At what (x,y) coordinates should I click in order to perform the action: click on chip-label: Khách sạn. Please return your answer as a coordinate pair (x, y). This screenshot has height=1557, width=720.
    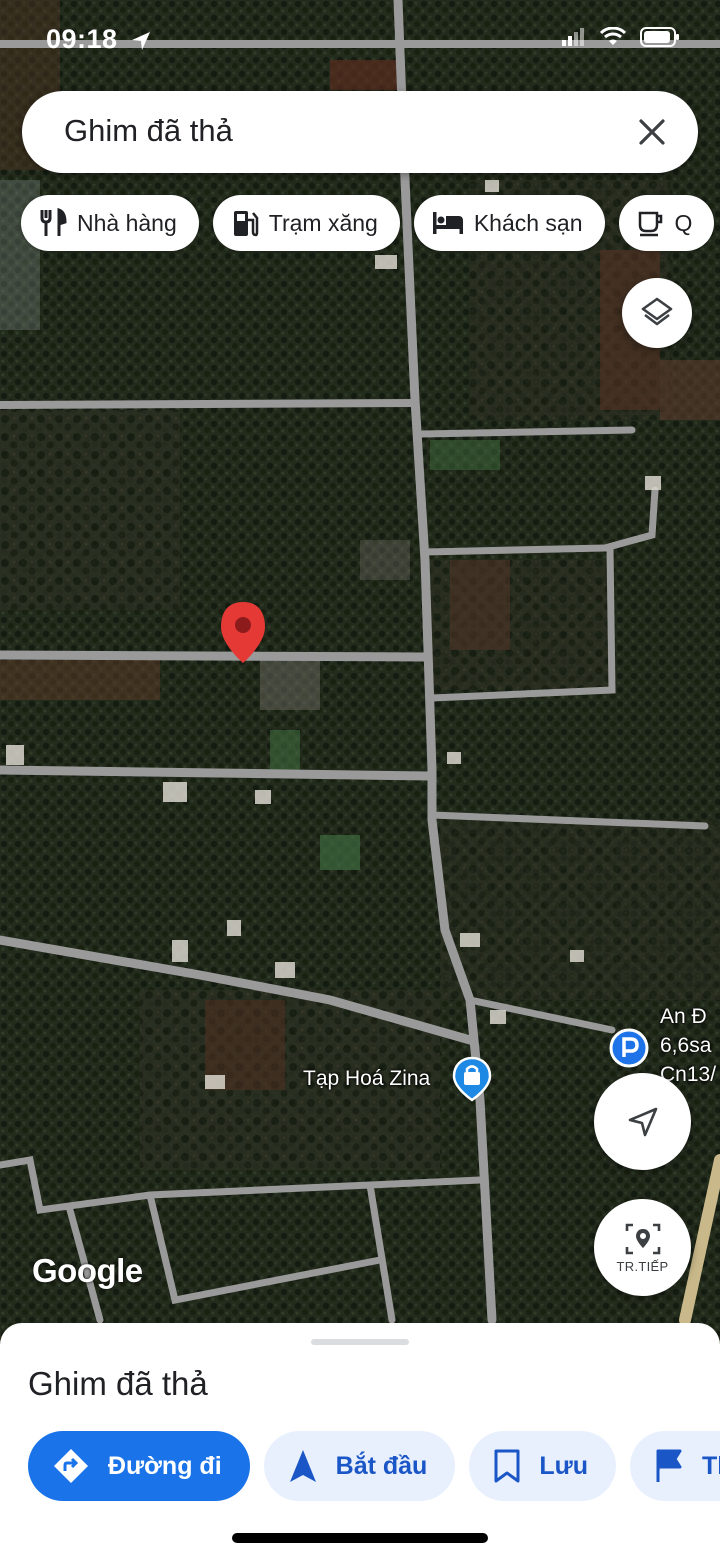
    Looking at the image, I should click on (528, 222).